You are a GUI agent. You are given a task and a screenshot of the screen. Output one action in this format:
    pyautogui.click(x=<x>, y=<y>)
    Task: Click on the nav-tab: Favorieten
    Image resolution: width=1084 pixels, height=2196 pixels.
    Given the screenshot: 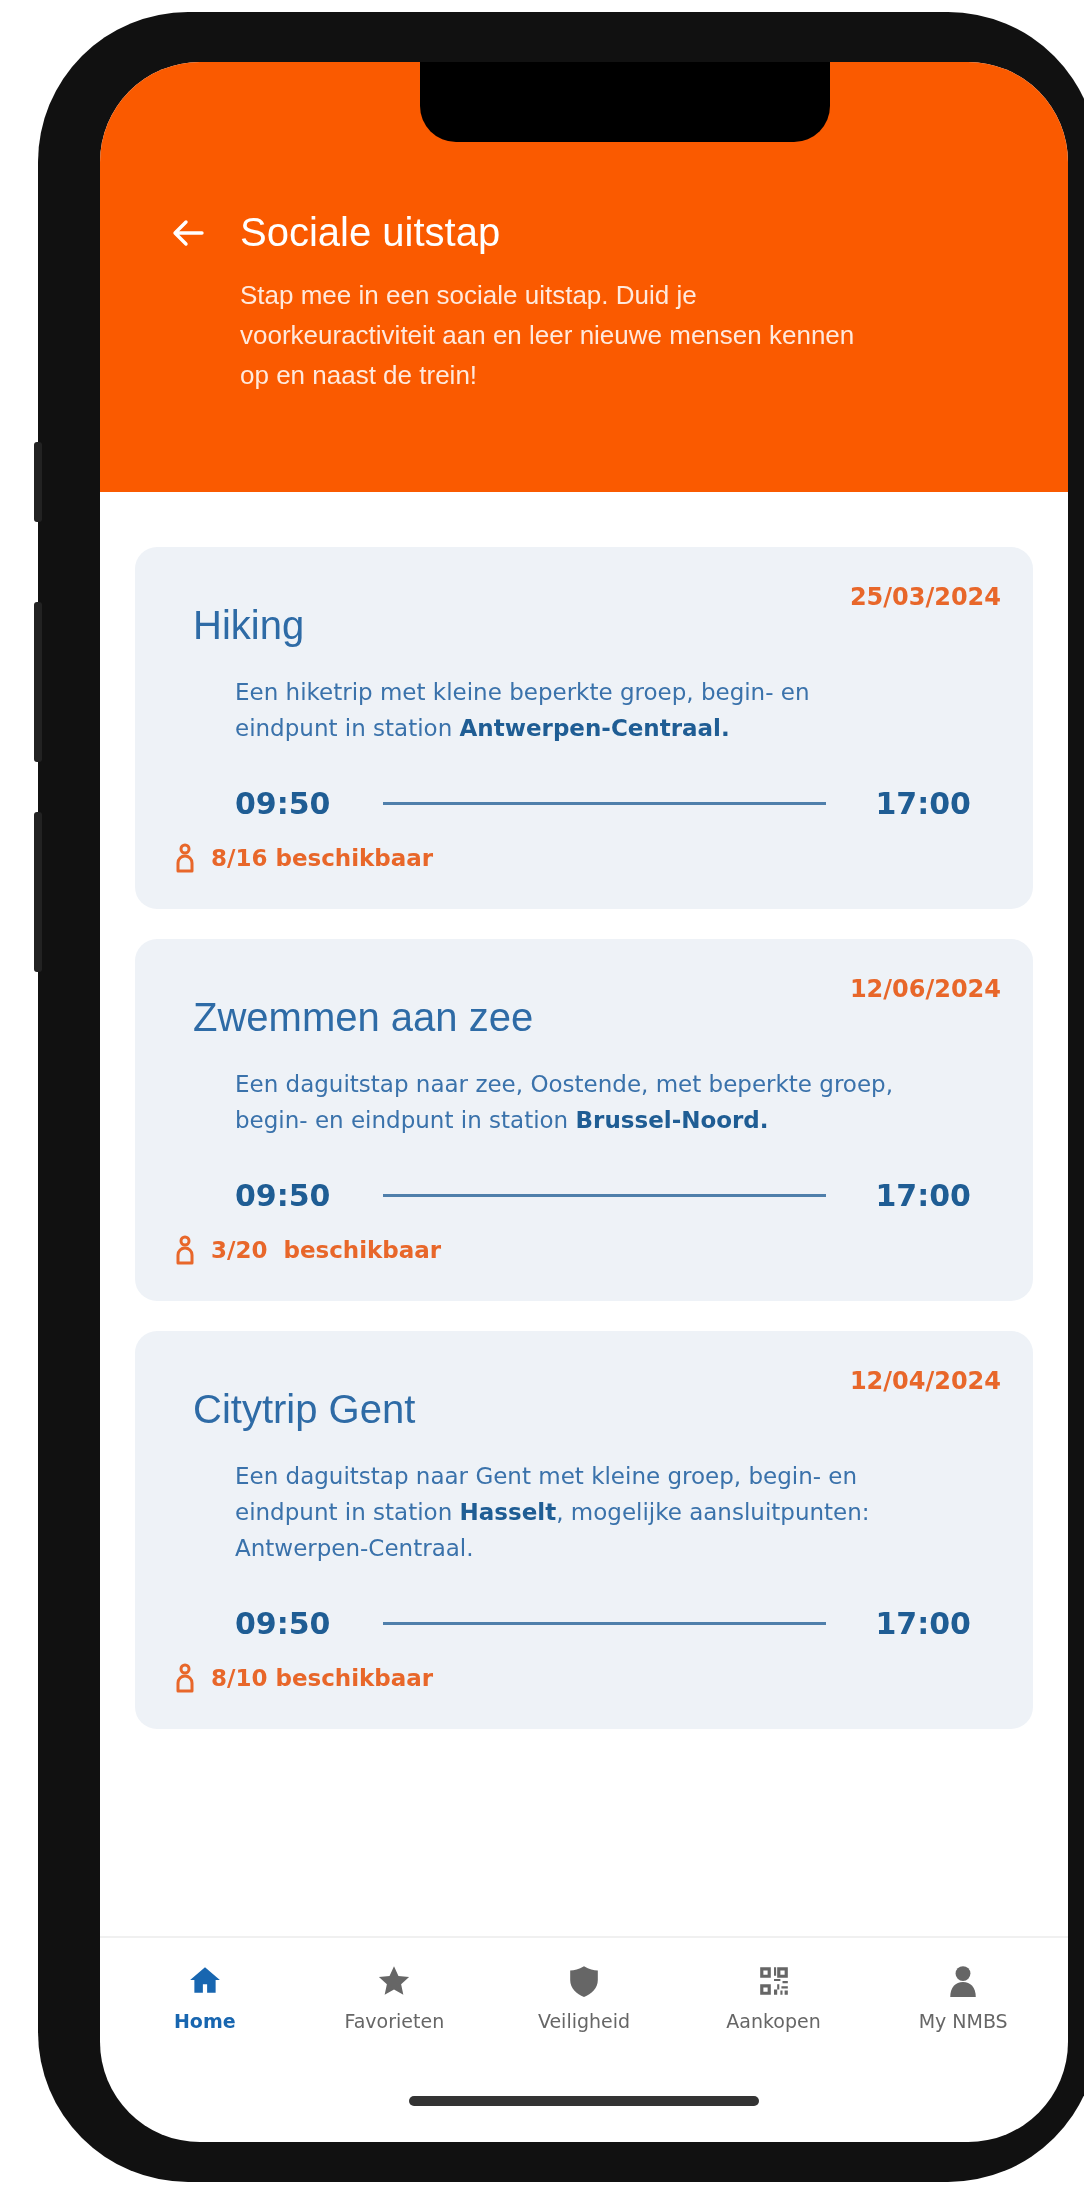 What is the action you would take?
    pyautogui.click(x=394, y=2025)
    